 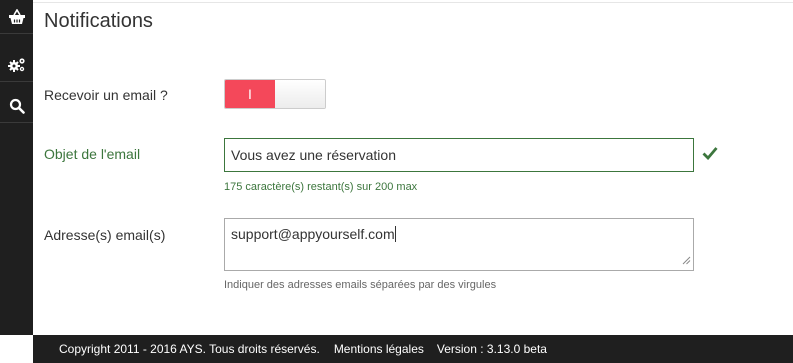 What do you see at coordinates (250, 94) in the screenshot?
I see `toggle-on-segment: I` at bounding box center [250, 94].